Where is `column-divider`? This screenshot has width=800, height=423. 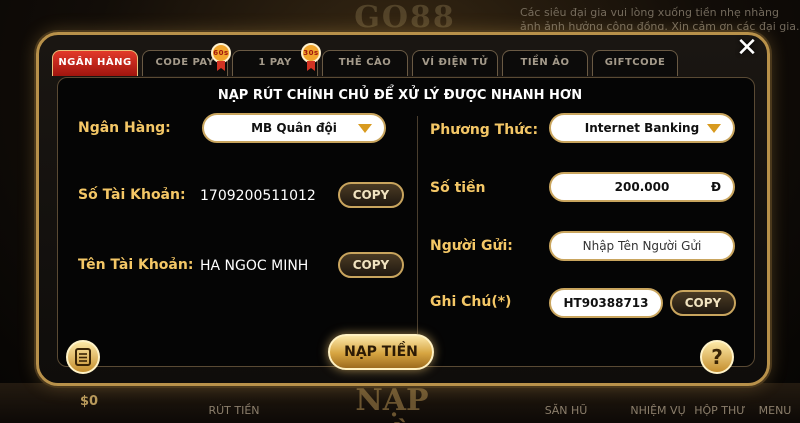
column-divider is located at coordinates (417, 225).